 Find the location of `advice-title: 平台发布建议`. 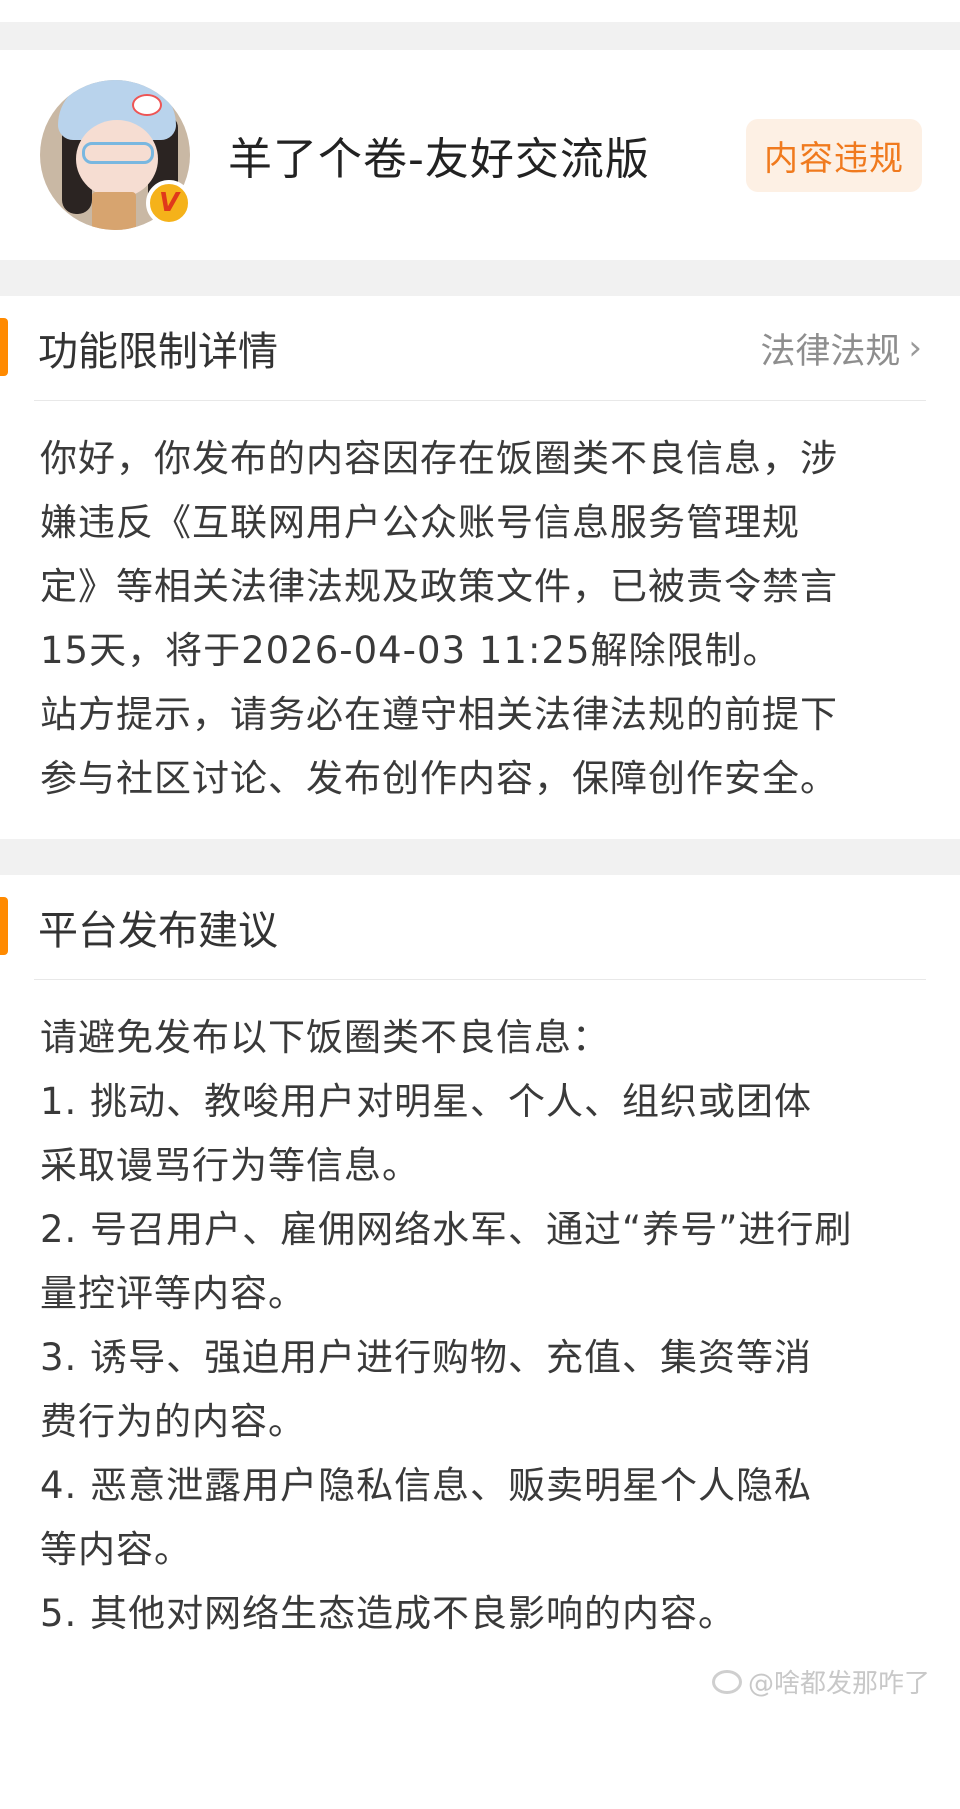

advice-title: 平台发布建议 is located at coordinates (158, 931).